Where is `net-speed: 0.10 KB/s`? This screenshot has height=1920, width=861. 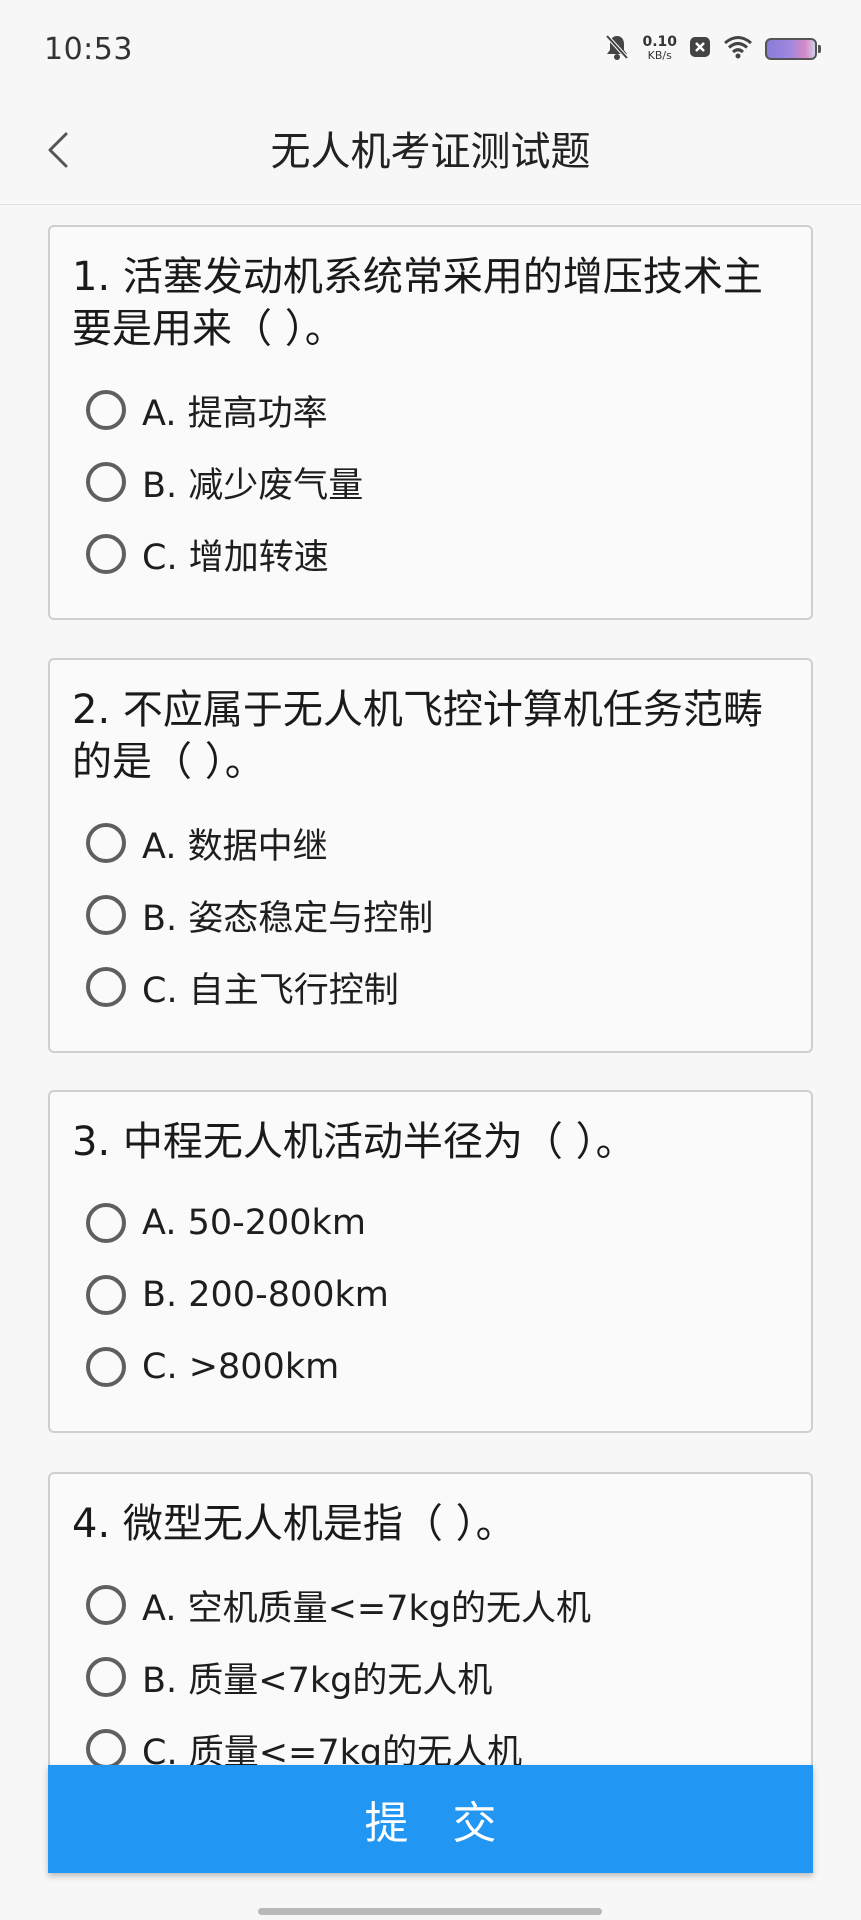 net-speed: 0.10 KB/s is located at coordinates (659, 48).